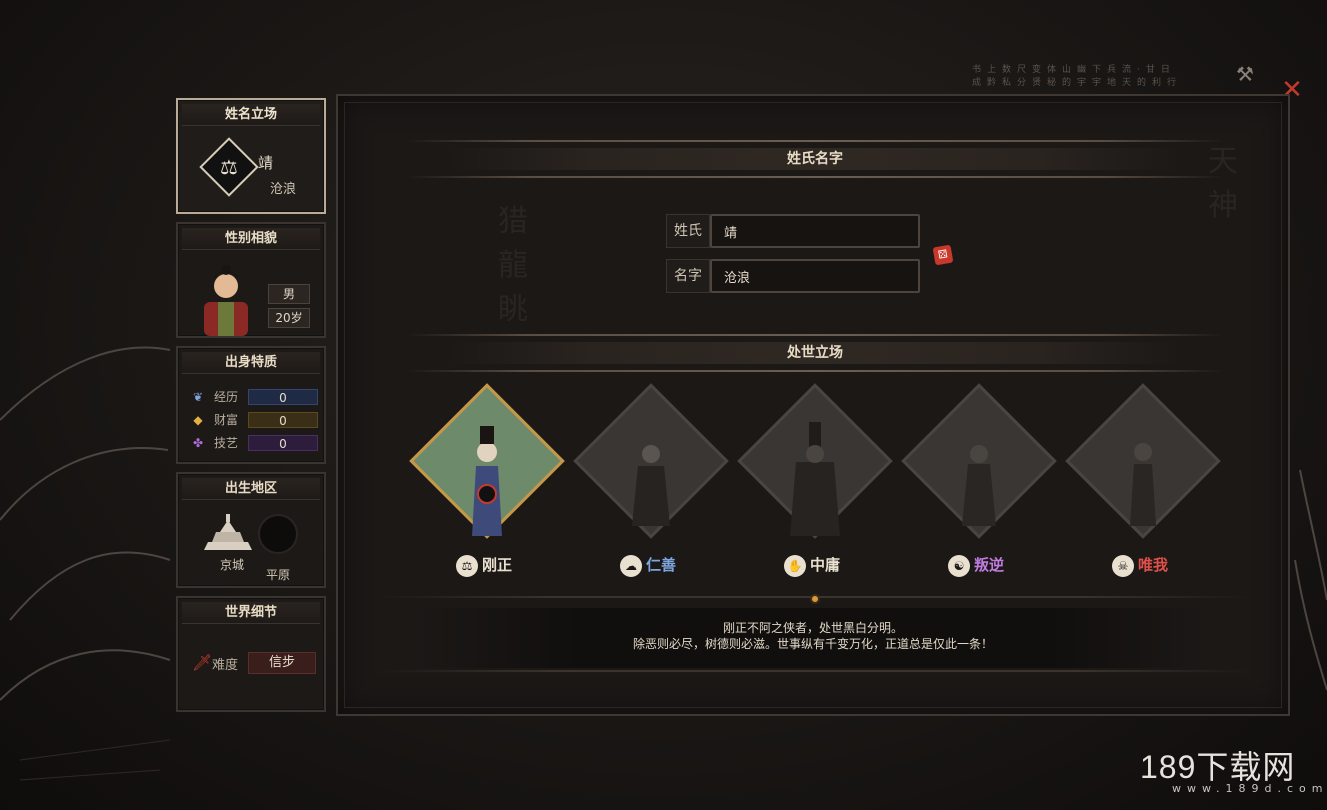 This screenshot has height=810, width=1327. What do you see at coordinates (812, 565) in the screenshot?
I see `stance-label: ✋ 中庸` at bounding box center [812, 565].